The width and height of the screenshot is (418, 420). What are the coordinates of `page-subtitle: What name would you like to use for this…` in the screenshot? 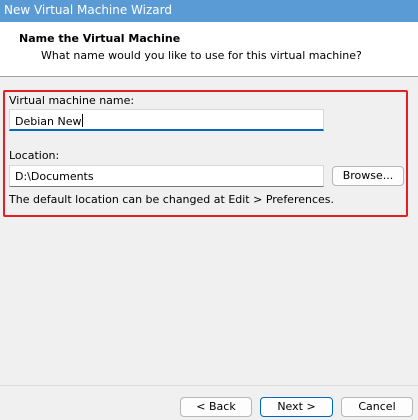 It's located at (201, 55).